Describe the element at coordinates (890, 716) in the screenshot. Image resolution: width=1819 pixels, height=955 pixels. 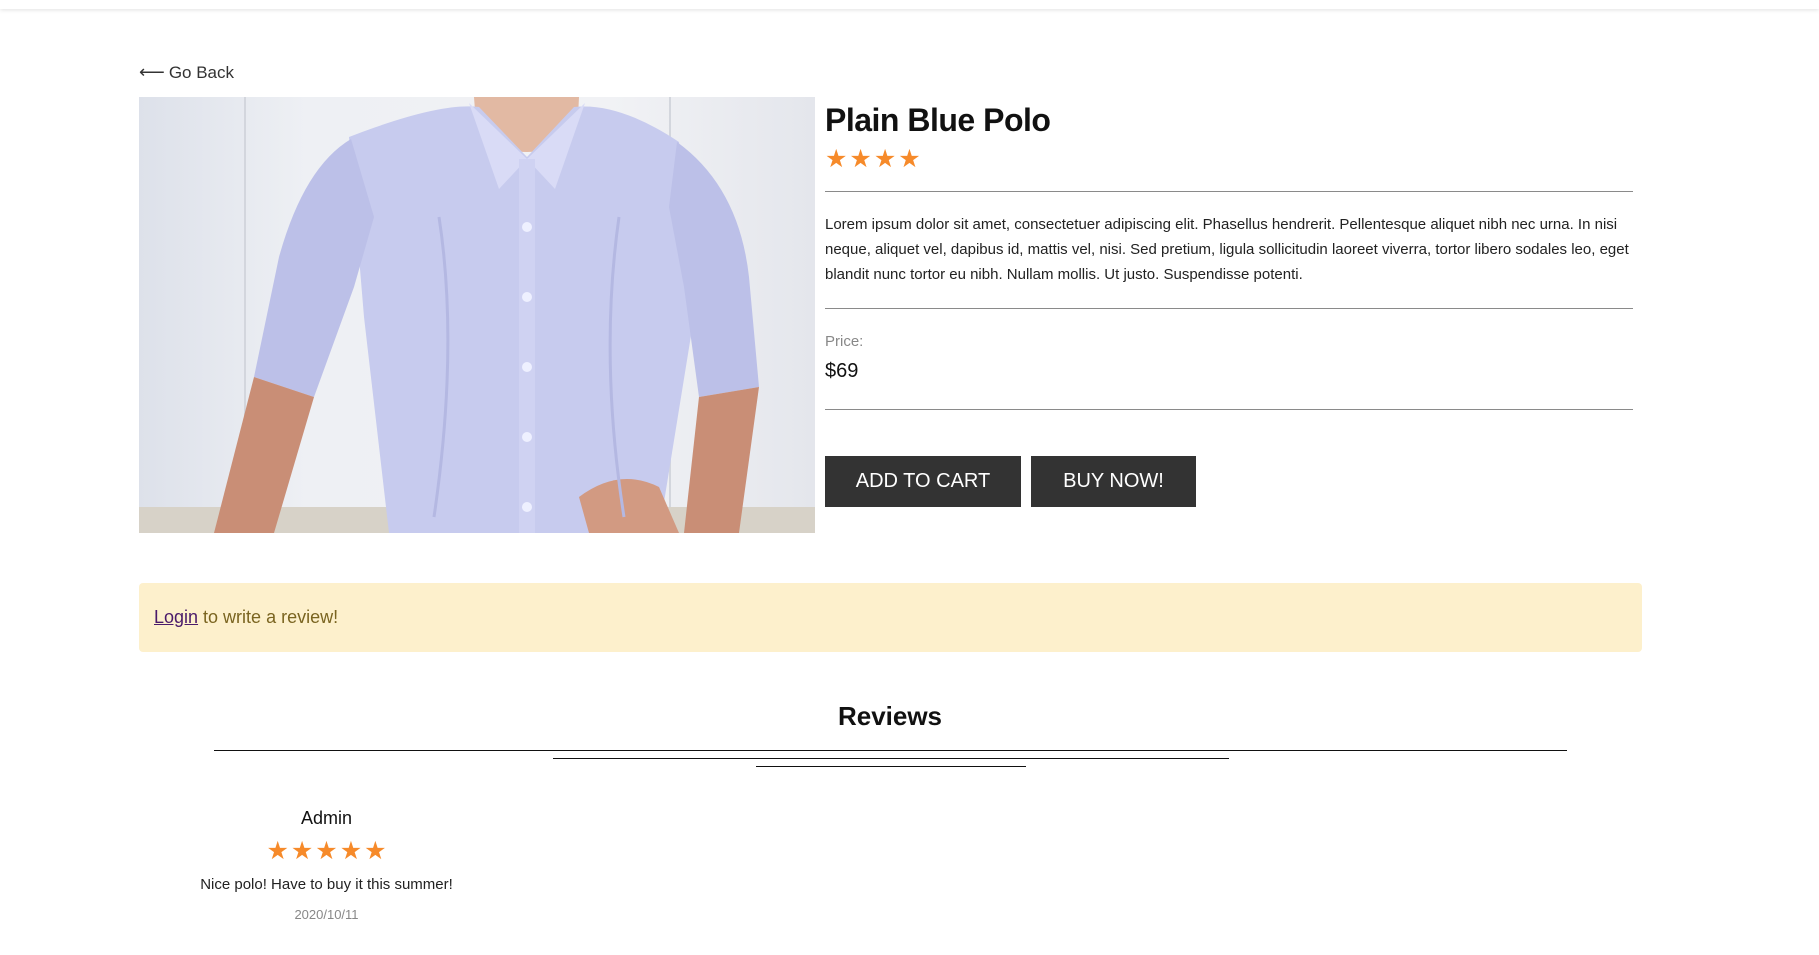
I see `reviews-heading: Reviews` at that location.